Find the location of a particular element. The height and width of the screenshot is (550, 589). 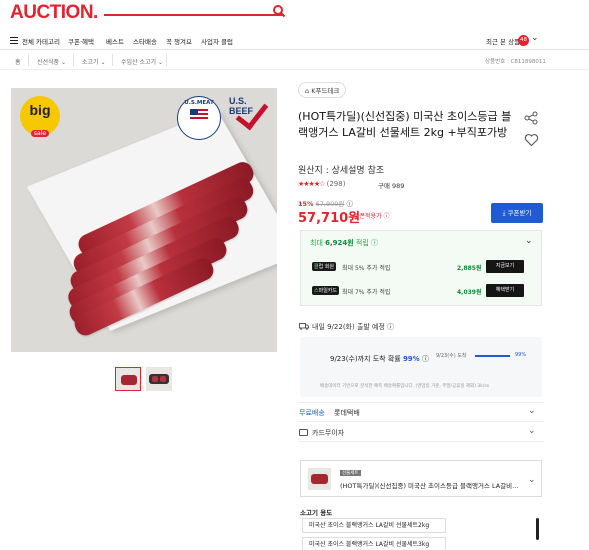

usage-label: 소고기 용도 is located at coordinates (316, 513).